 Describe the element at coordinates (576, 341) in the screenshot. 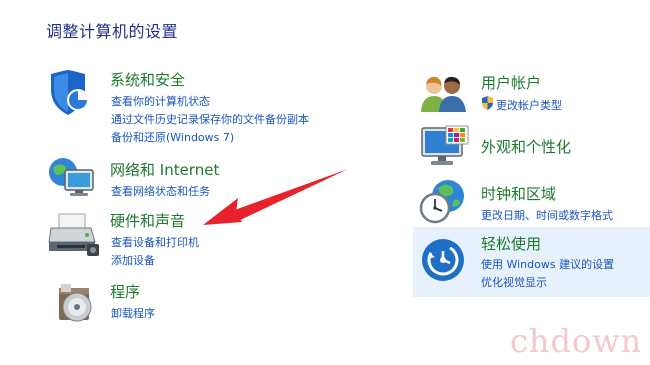

I see `watermark: chdown` at that location.